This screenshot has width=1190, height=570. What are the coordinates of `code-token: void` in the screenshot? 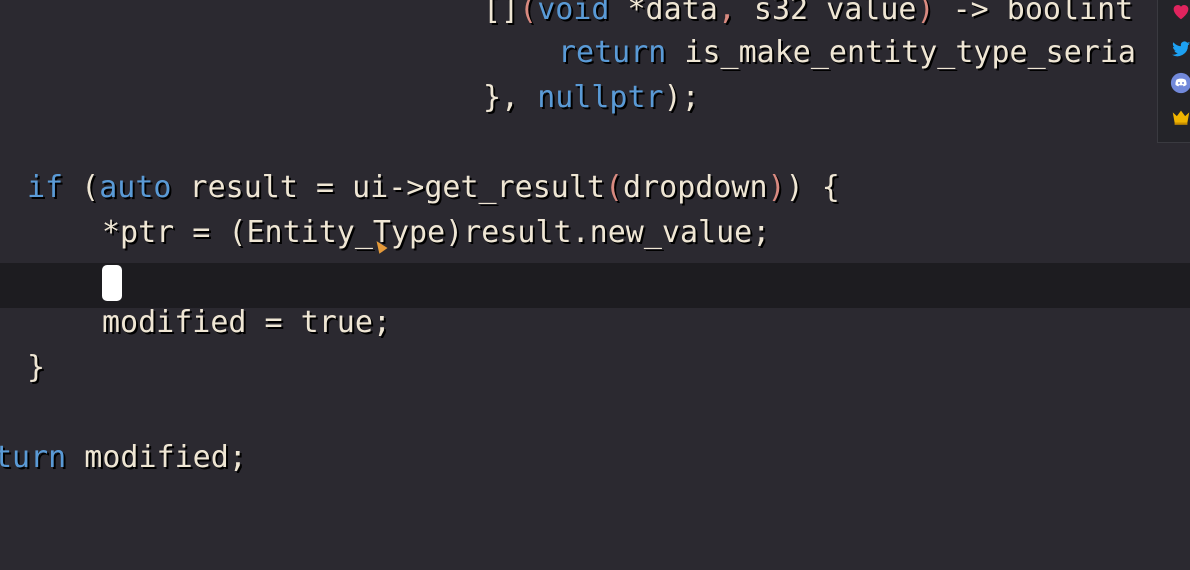 It's located at (573, 13).